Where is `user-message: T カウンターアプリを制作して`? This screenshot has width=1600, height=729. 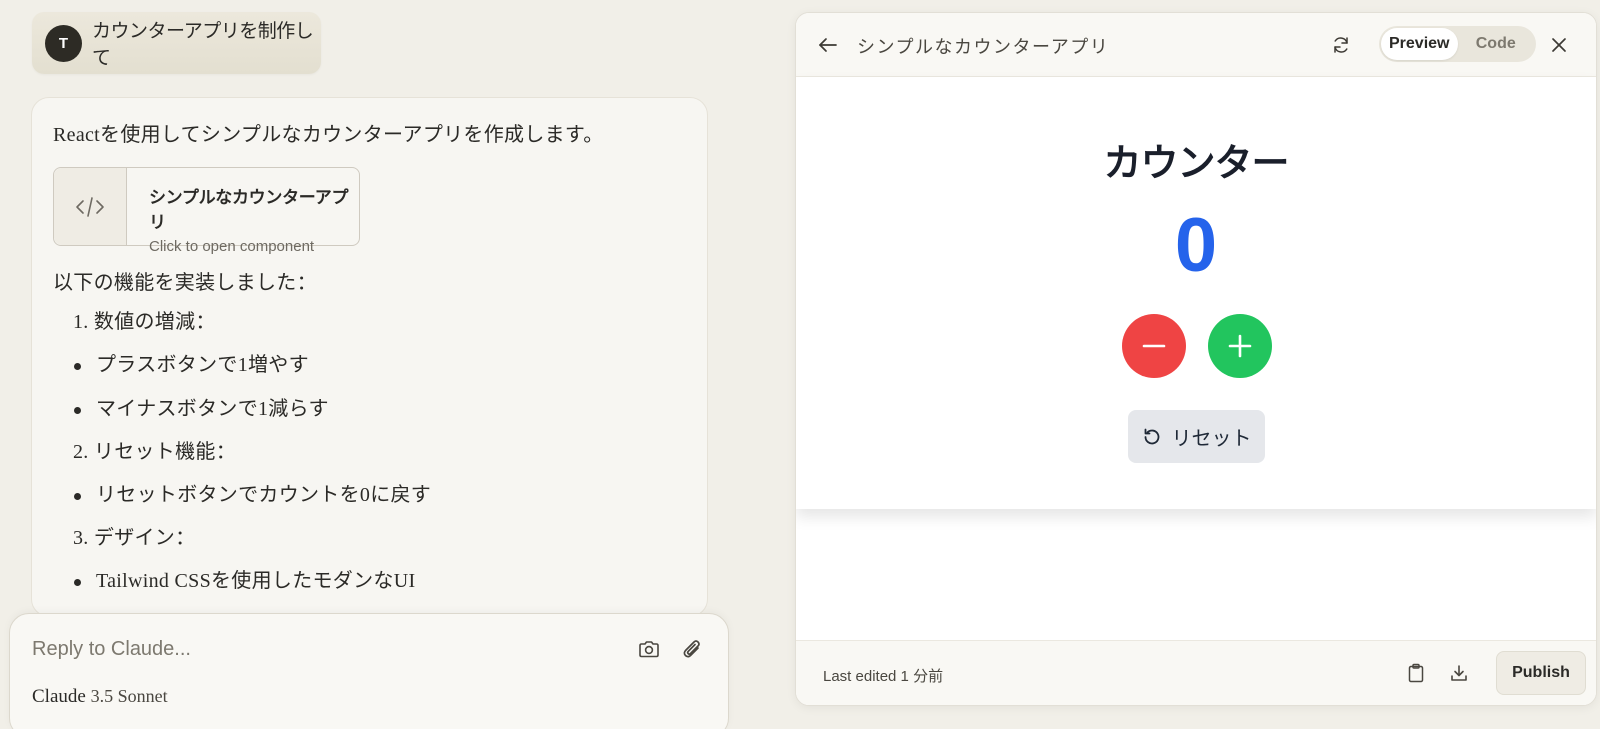 user-message: T カウンターアプリを制作して is located at coordinates (176, 43).